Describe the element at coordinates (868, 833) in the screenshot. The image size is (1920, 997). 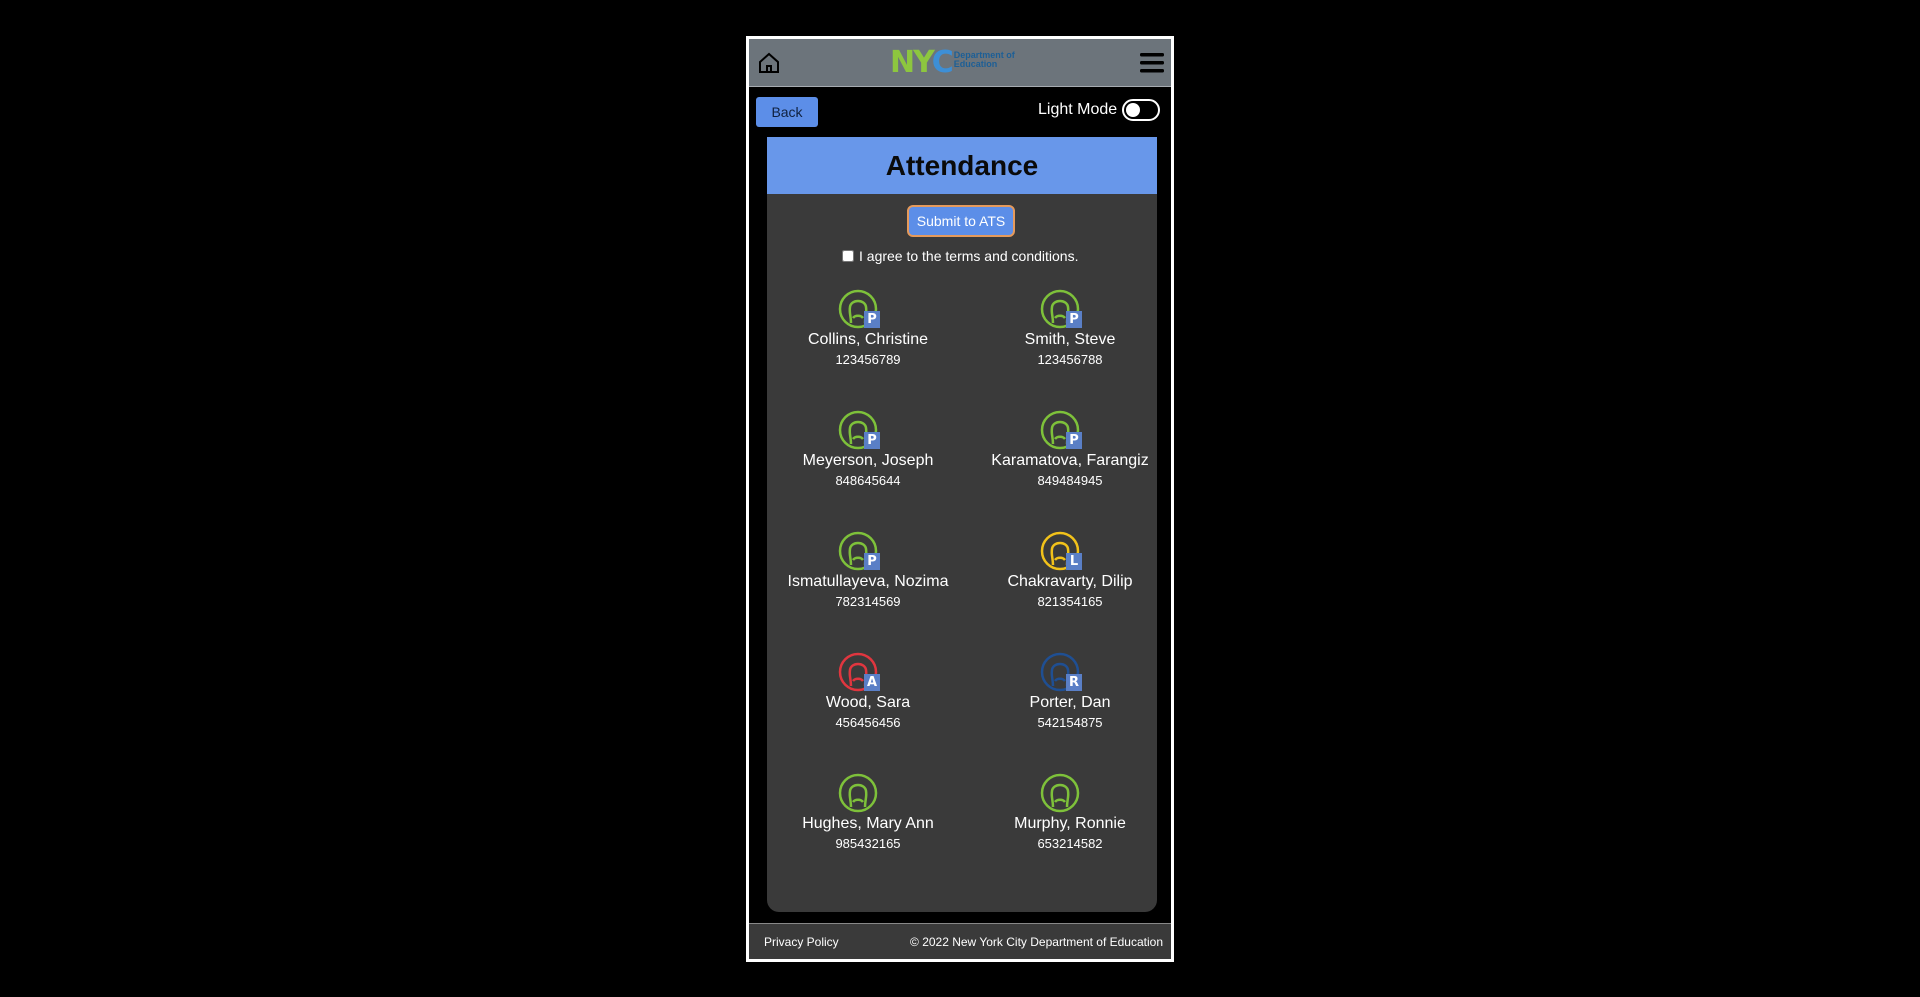
I see `student-tile: Hughes, Mary Ann 985432165` at that location.